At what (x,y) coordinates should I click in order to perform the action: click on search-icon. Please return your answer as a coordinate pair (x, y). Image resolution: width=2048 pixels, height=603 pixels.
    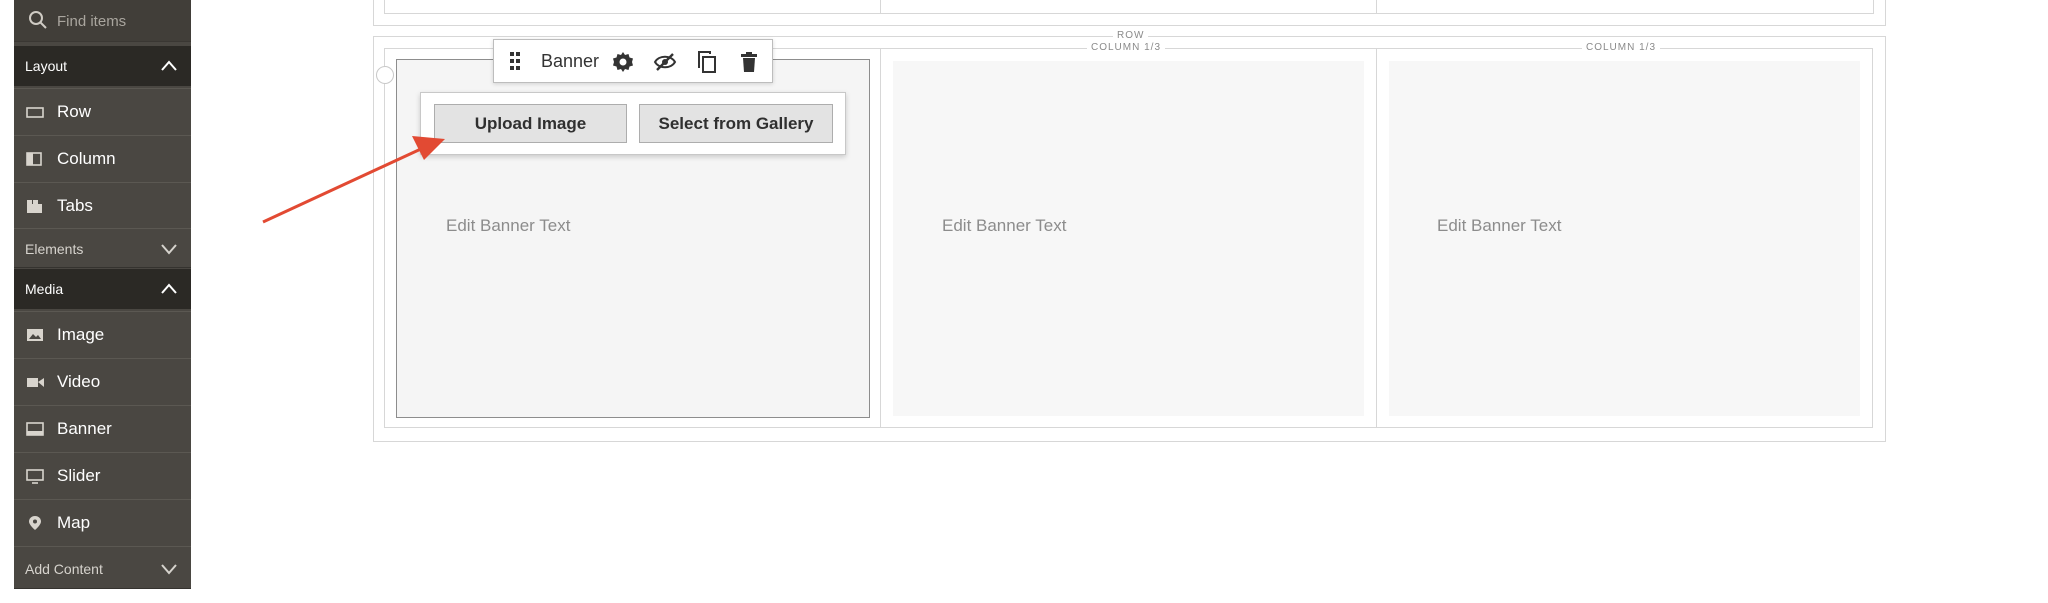
    Looking at the image, I should click on (38, 20).